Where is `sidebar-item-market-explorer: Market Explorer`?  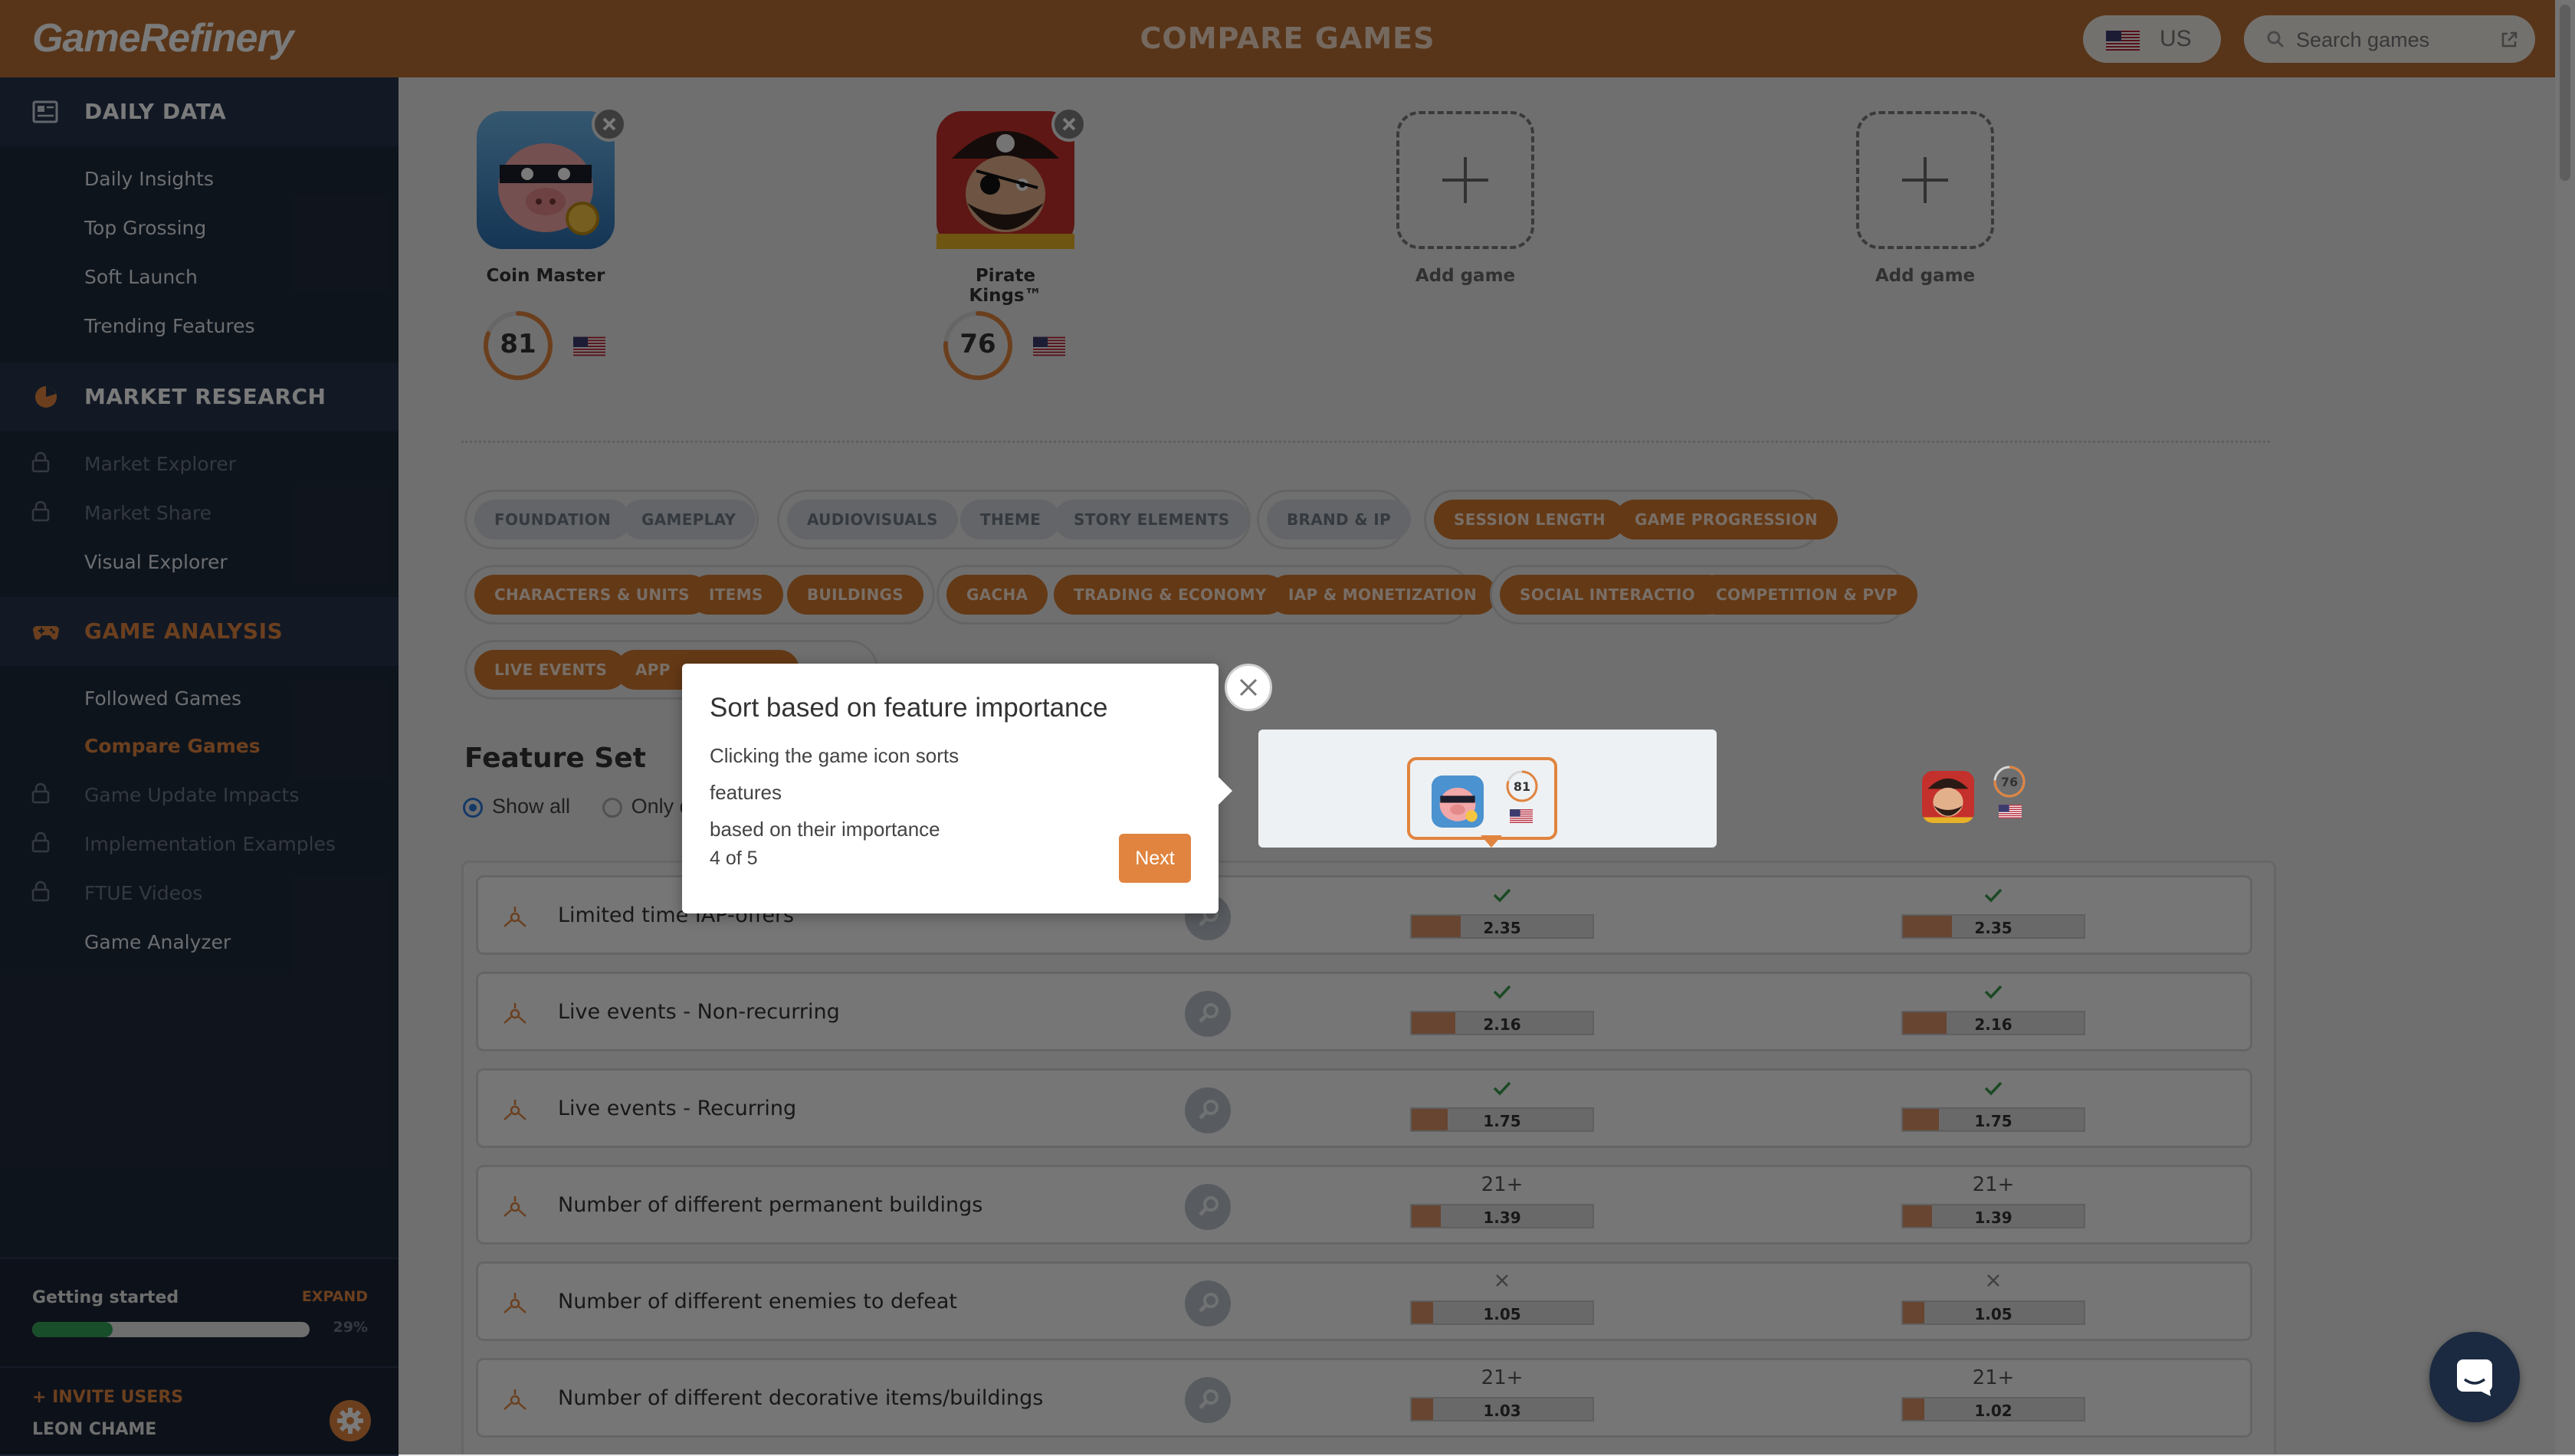 sidebar-item-market-explorer: Market Explorer is located at coordinates (160, 464).